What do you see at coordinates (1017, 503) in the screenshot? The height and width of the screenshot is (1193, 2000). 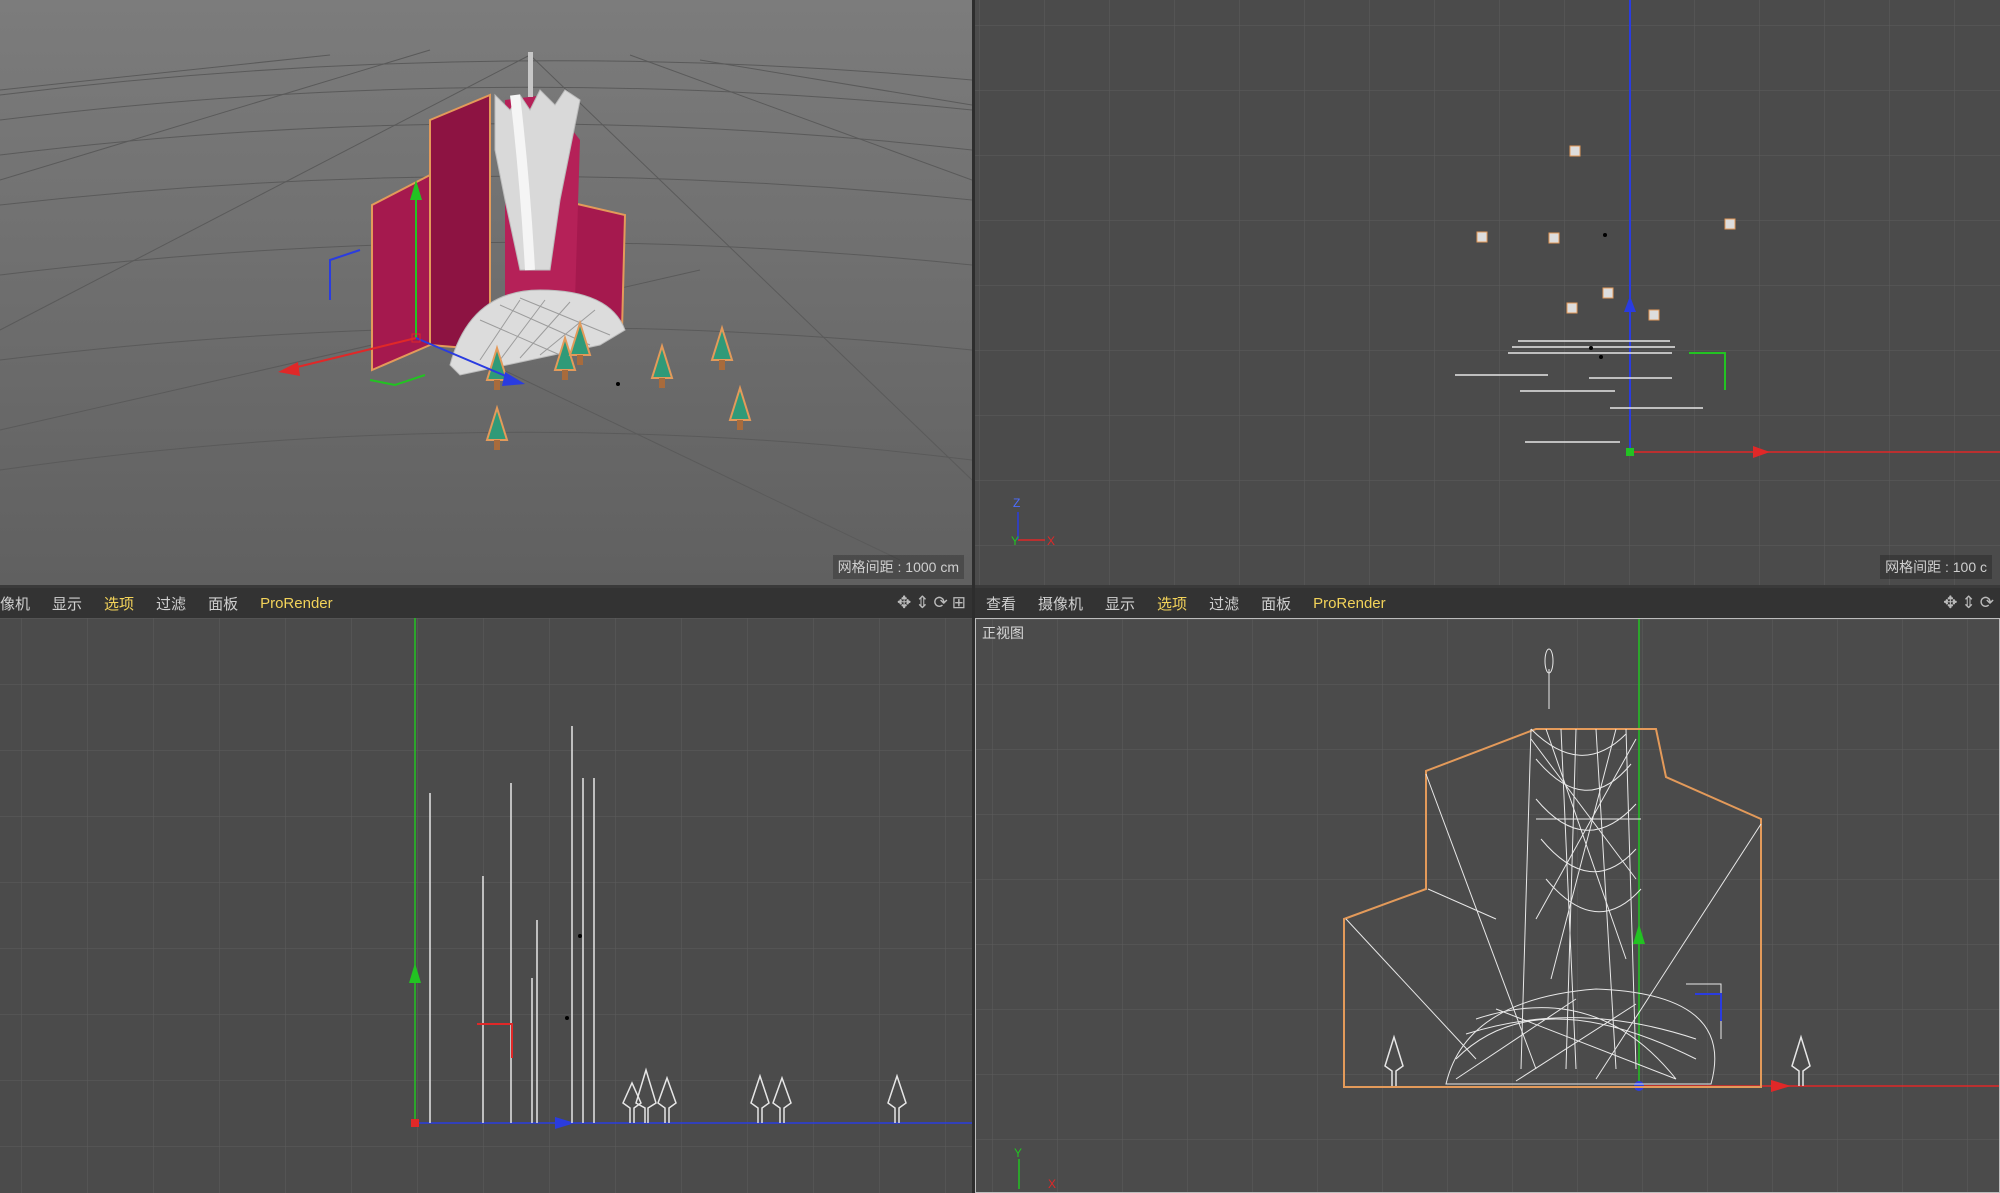 I see `axis-z-label: Z` at bounding box center [1017, 503].